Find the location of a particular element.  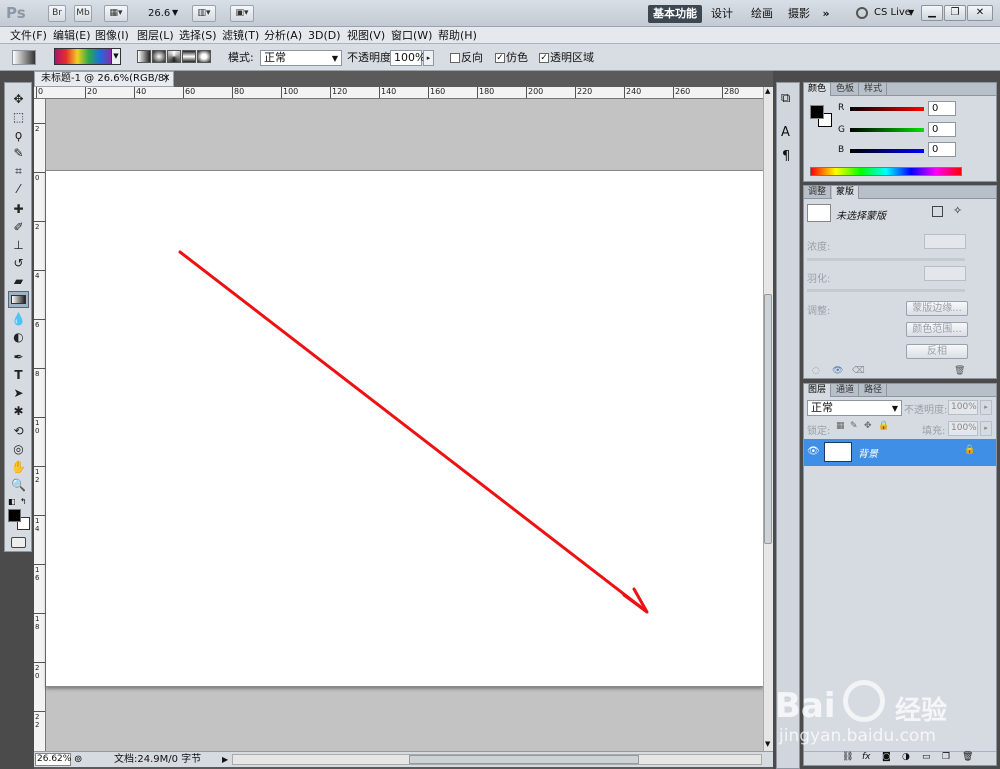

pen-tool-icon: ✒ is located at coordinates (18, 357).